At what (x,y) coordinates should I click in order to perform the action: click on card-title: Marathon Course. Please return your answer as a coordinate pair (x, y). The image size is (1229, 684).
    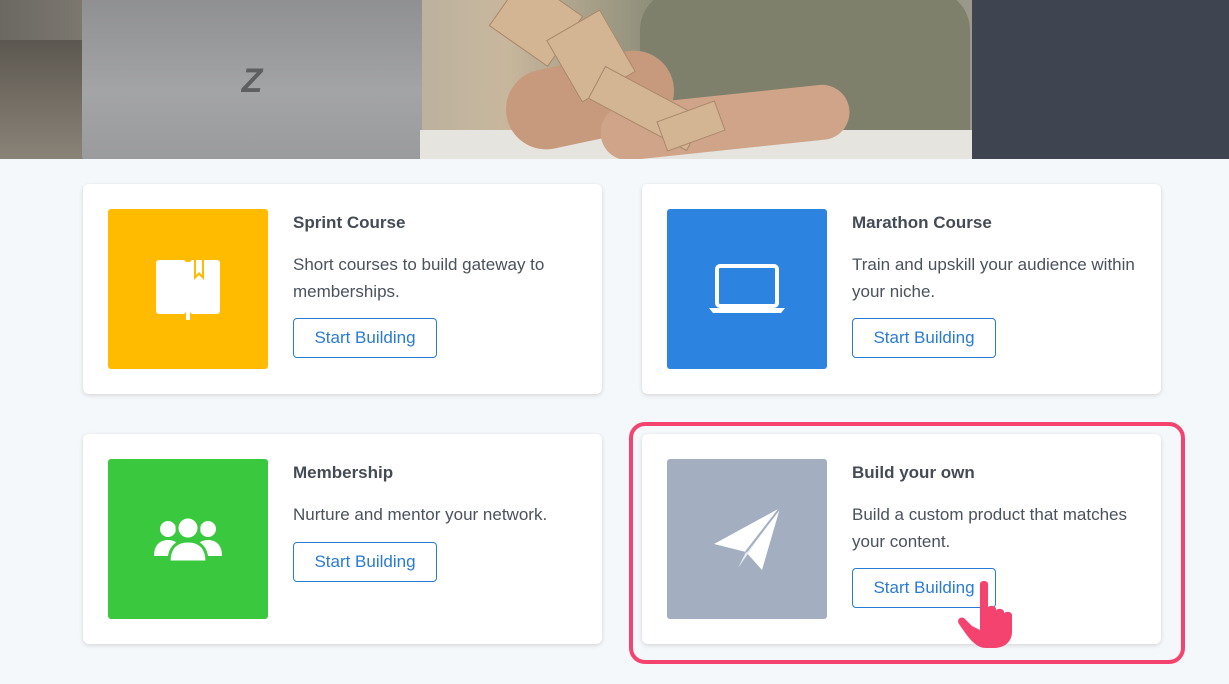
    Looking at the image, I should click on (922, 222).